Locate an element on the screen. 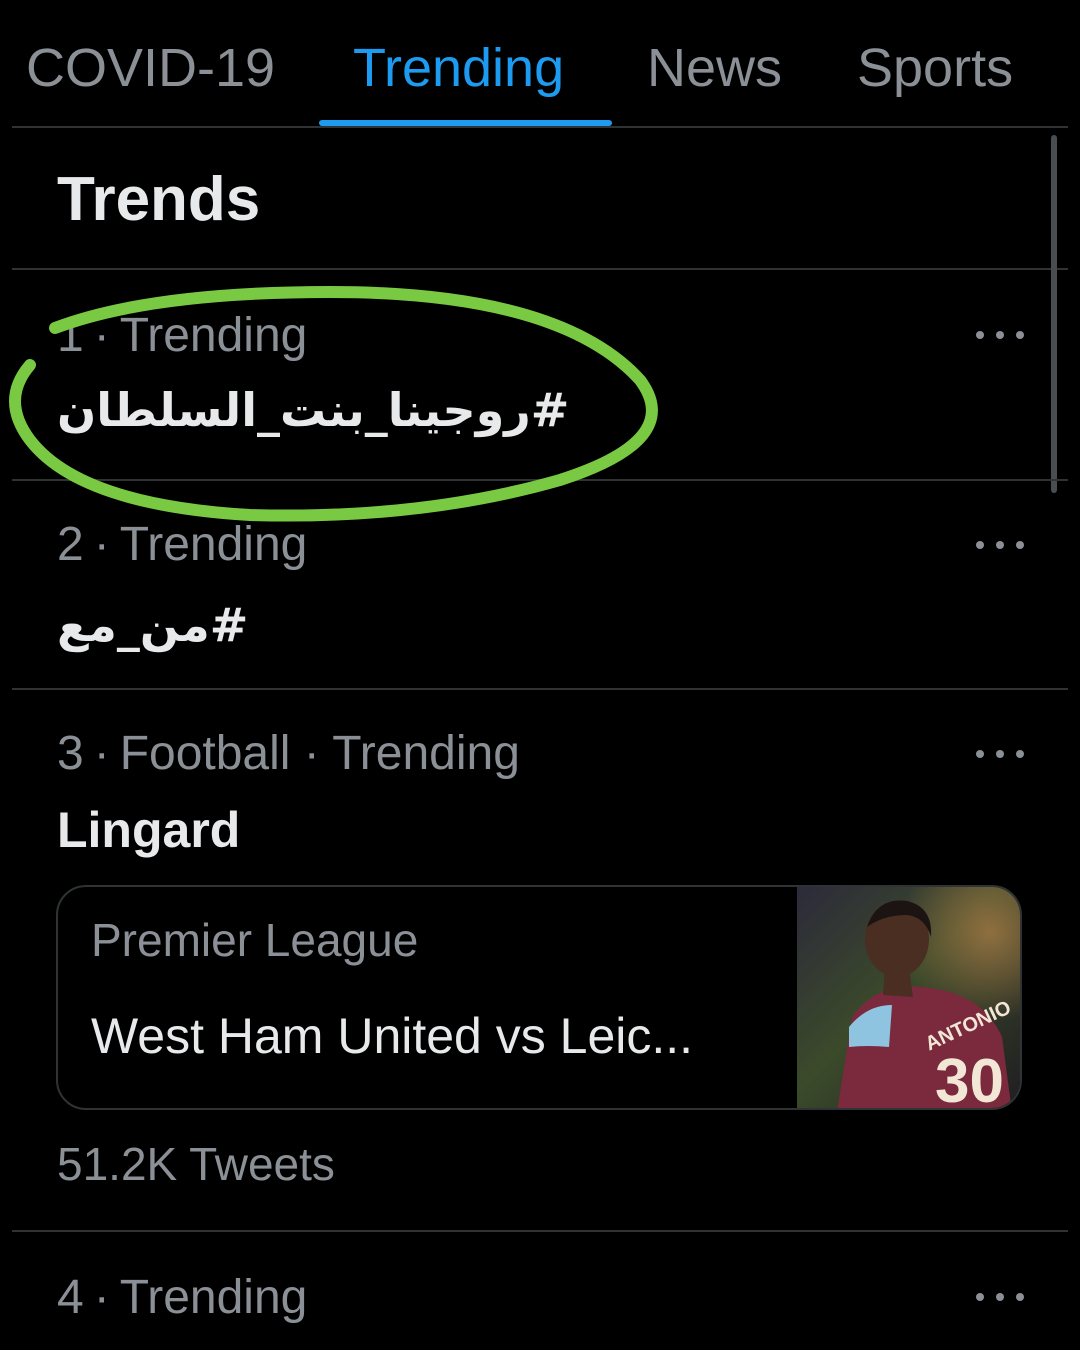 The width and height of the screenshot is (1080, 1350). trend-meta: 1 · Trending is located at coordinates (182, 336).